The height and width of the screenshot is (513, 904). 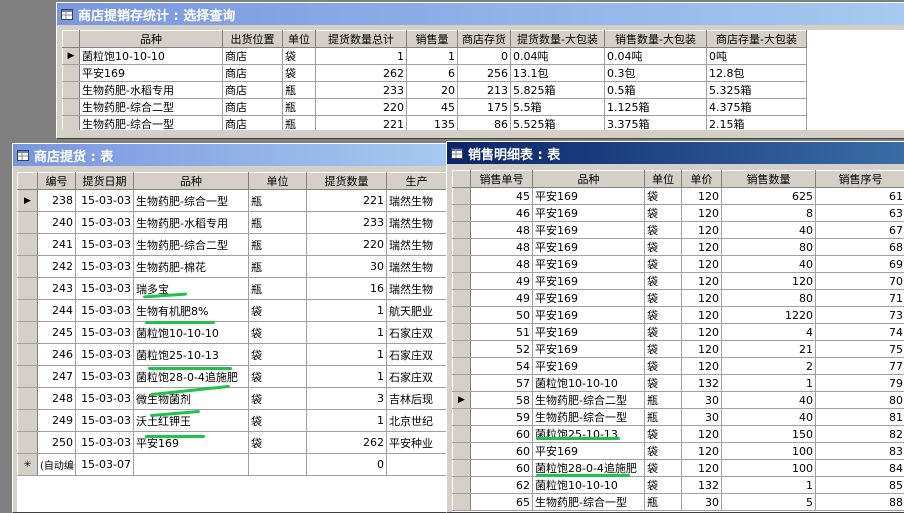 I want to click on table-cell: 58, so click(x=502, y=400).